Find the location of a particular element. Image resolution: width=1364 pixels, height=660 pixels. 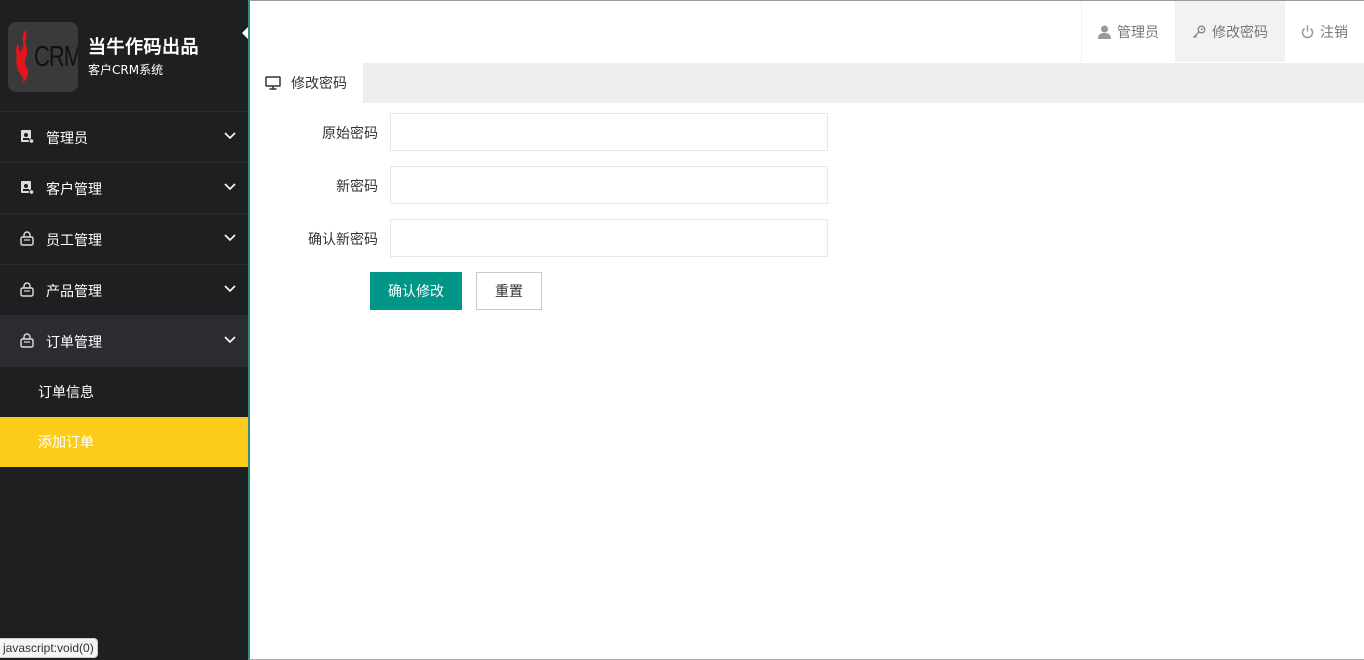

tab-bar: 修改密码 is located at coordinates (807, 83).